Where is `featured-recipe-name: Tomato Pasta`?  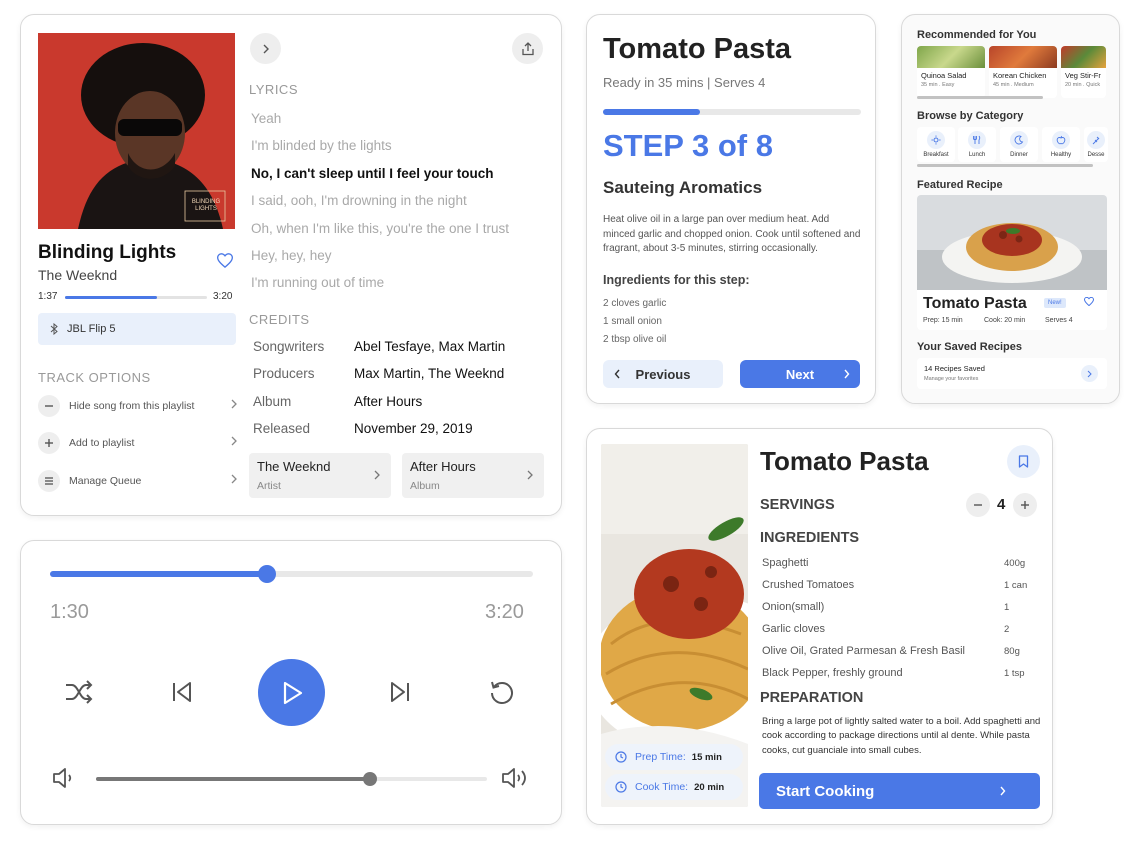
featured-recipe-name: Tomato Pasta is located at coordinates (975, 303).